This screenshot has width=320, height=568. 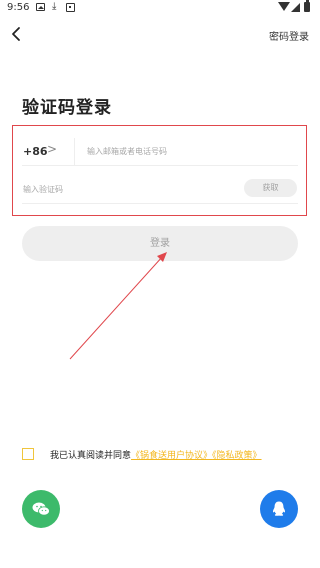 I want to click on qq-login-button, so click(x=279, y=509).